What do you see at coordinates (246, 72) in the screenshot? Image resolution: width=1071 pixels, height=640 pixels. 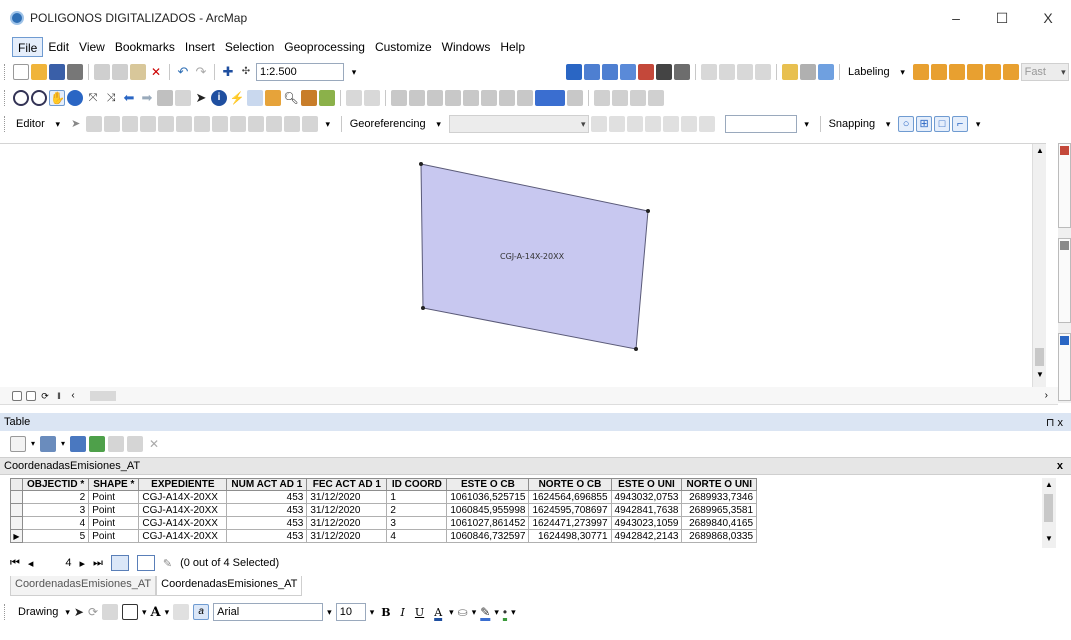 I see `add-xy-icon: ✣` at bounding box center [246, 72].